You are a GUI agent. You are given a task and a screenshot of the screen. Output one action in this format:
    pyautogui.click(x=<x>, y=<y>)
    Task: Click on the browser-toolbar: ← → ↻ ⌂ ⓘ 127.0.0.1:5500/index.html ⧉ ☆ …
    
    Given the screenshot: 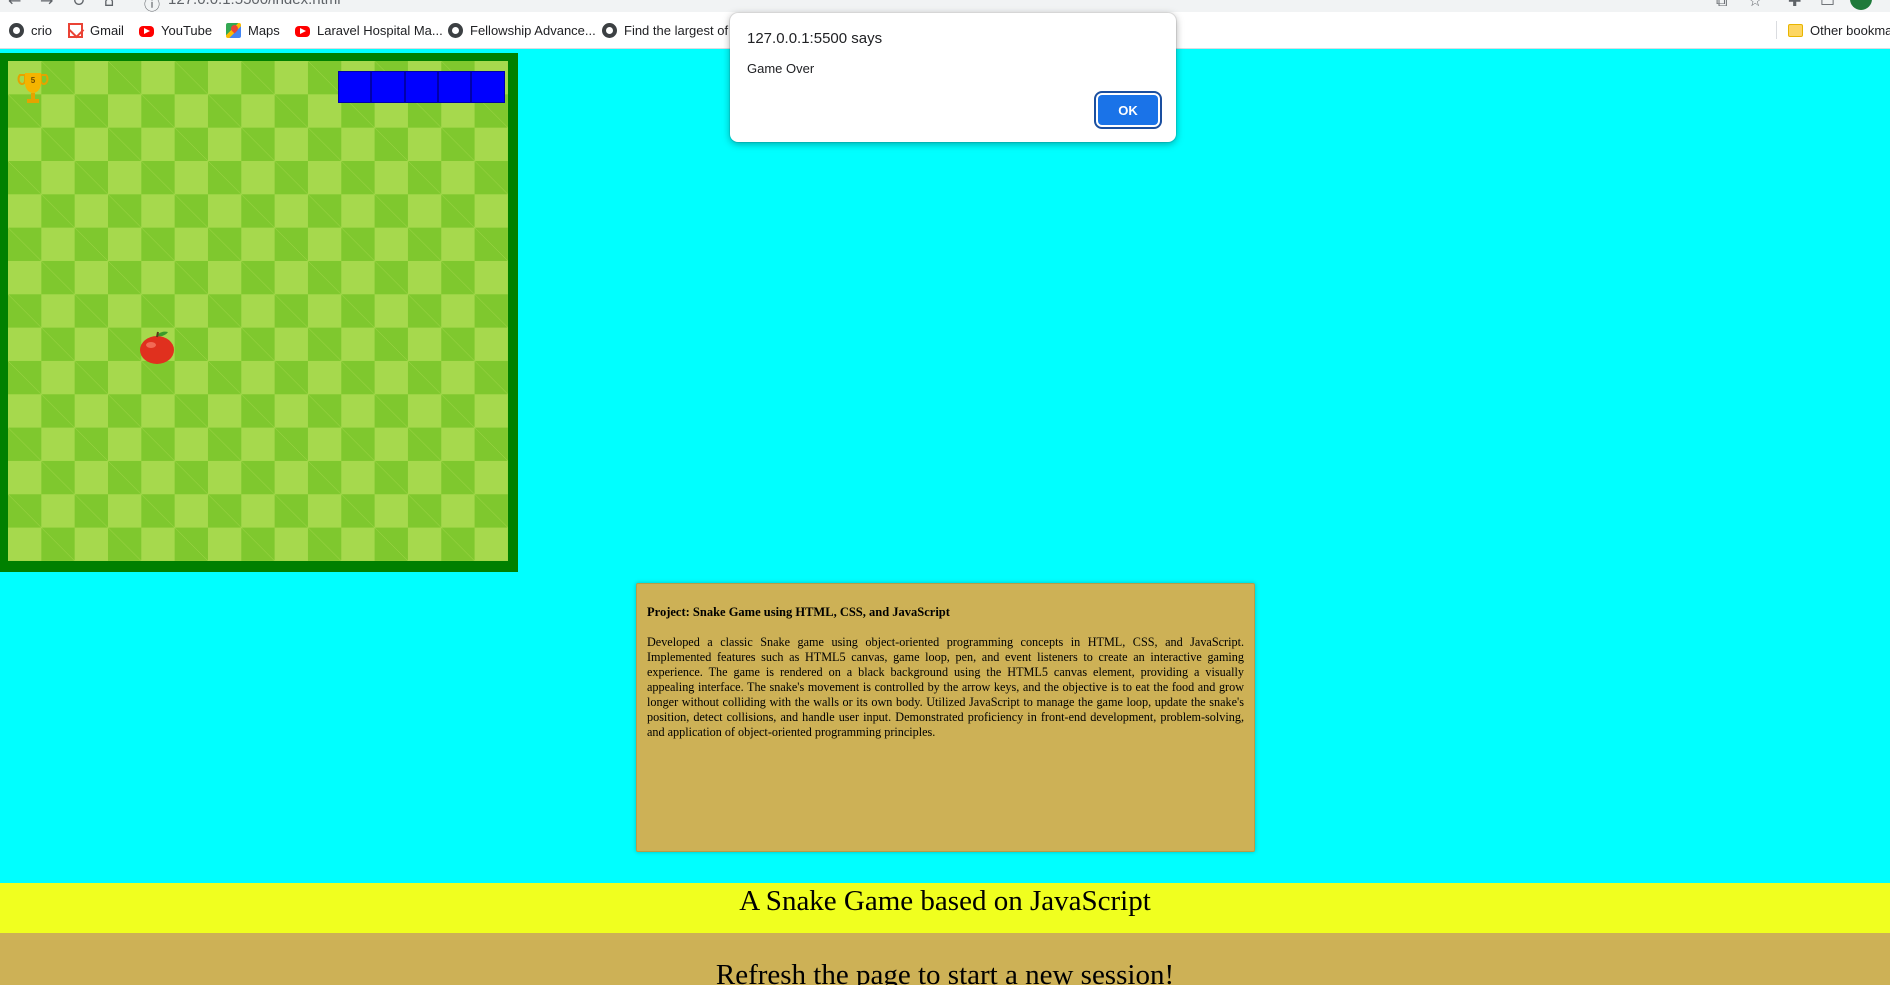 What is the action you would take?
    pyautogui.click(x=945, y=6)
    